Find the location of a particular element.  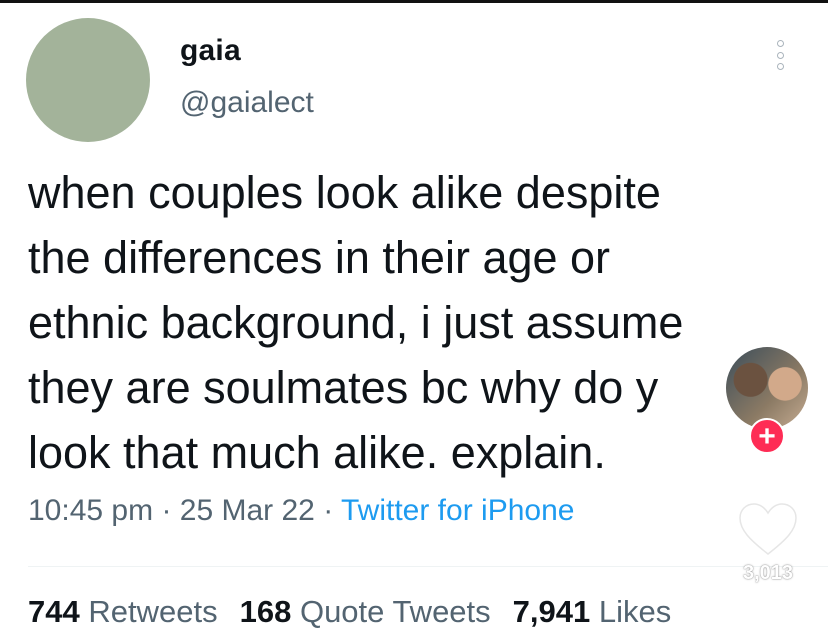

likes-stat: 7,941 Likes is located at coordinates (592, 611).